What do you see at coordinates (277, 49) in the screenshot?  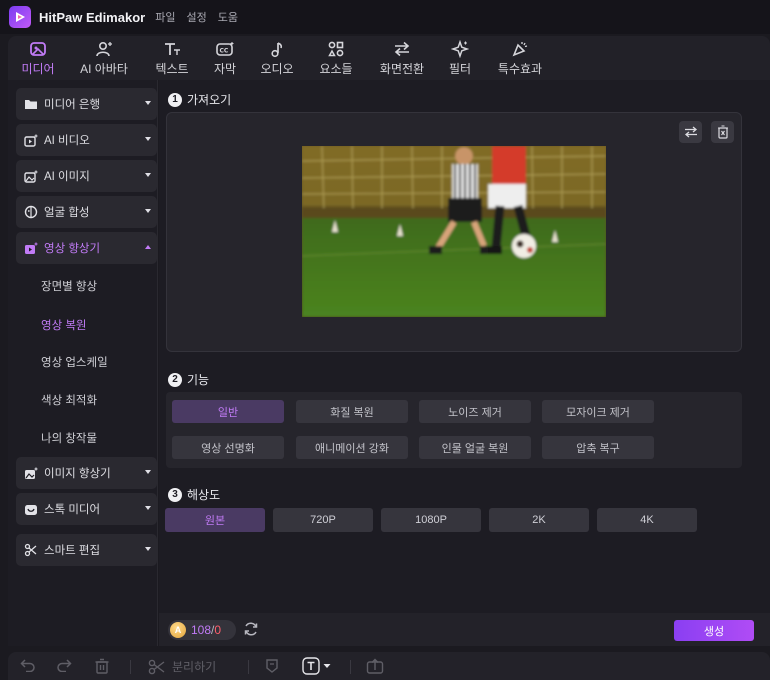 I see `audio-icon` at bounding box center [277, 49].